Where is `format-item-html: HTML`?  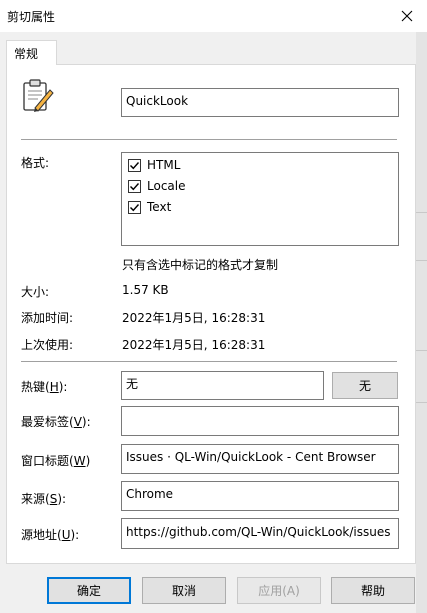
format-item-html: HTML is located at coordinates (154, 165).